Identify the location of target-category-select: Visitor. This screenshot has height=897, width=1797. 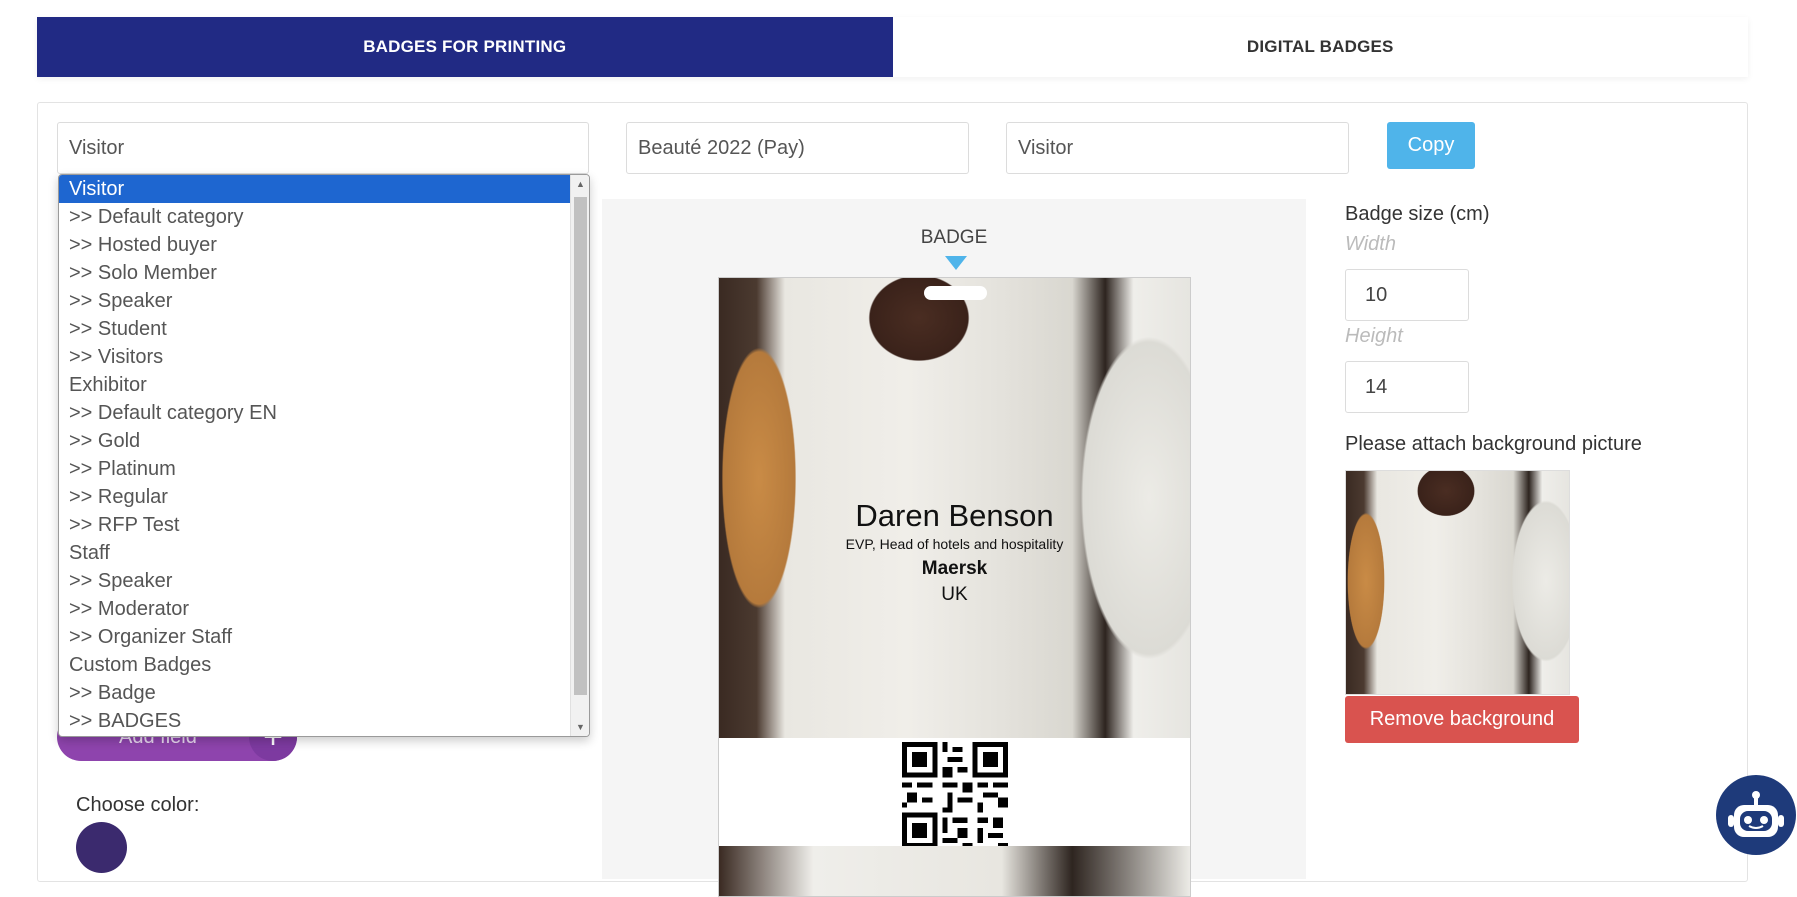
(1177, 148).